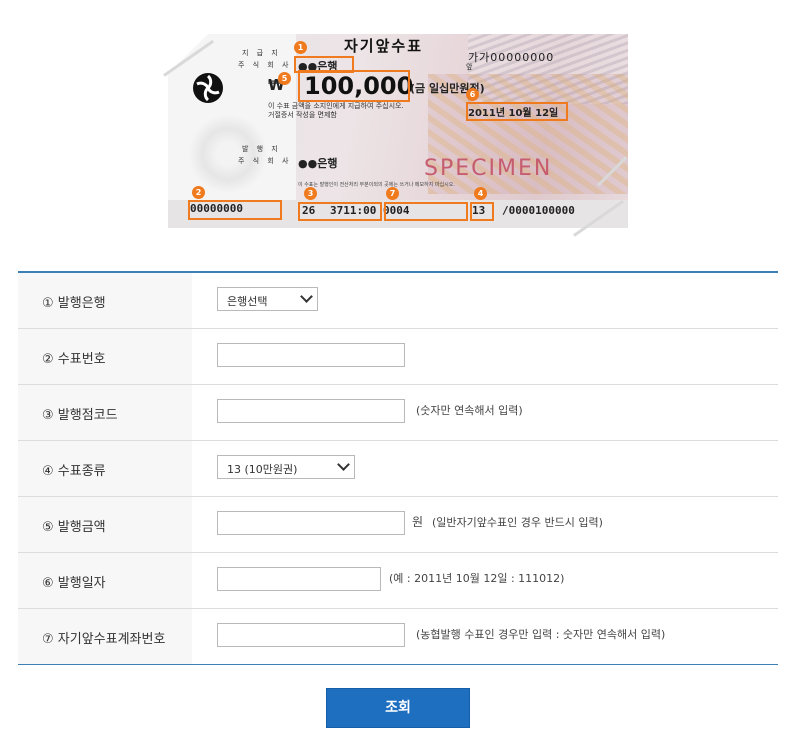 The image size is (789, 731). Describe the element at coordinates (384, 46) in the screenshot. I see `cheque-title: 자기앞수표` at that location.